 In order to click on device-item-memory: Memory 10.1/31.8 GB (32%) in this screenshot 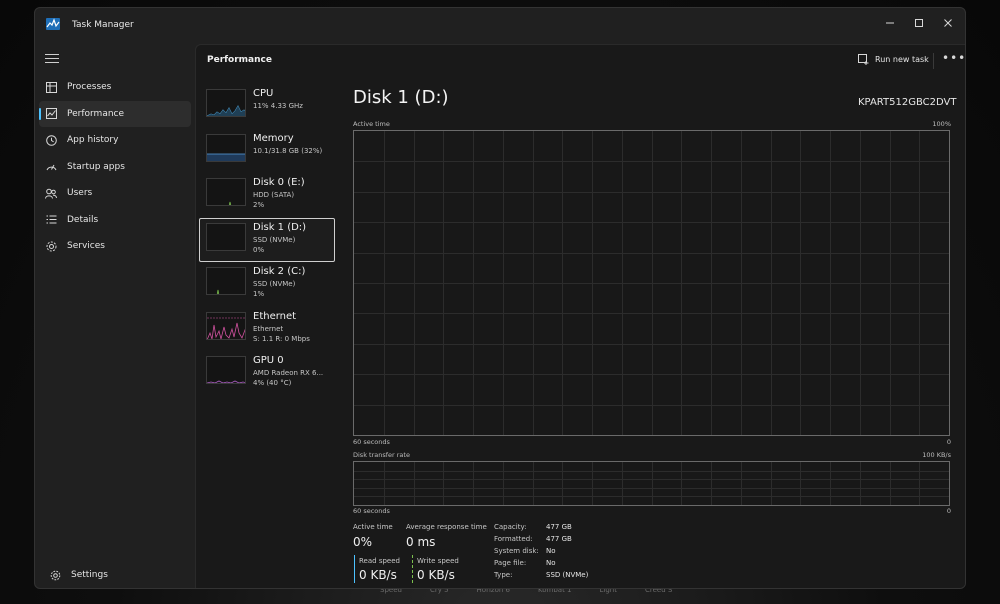, I will do `click(267, 151)`.